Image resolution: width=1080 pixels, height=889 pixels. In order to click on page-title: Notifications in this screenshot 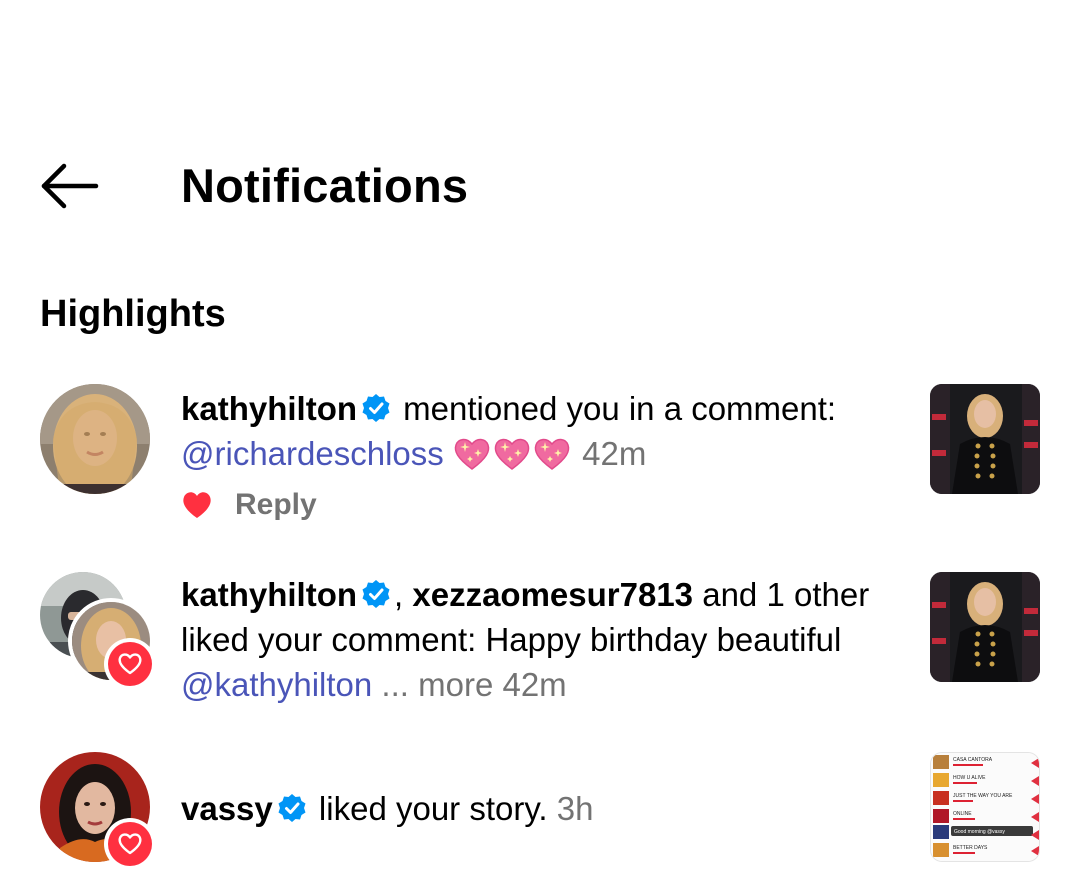, I will do `click(325, 185)`.